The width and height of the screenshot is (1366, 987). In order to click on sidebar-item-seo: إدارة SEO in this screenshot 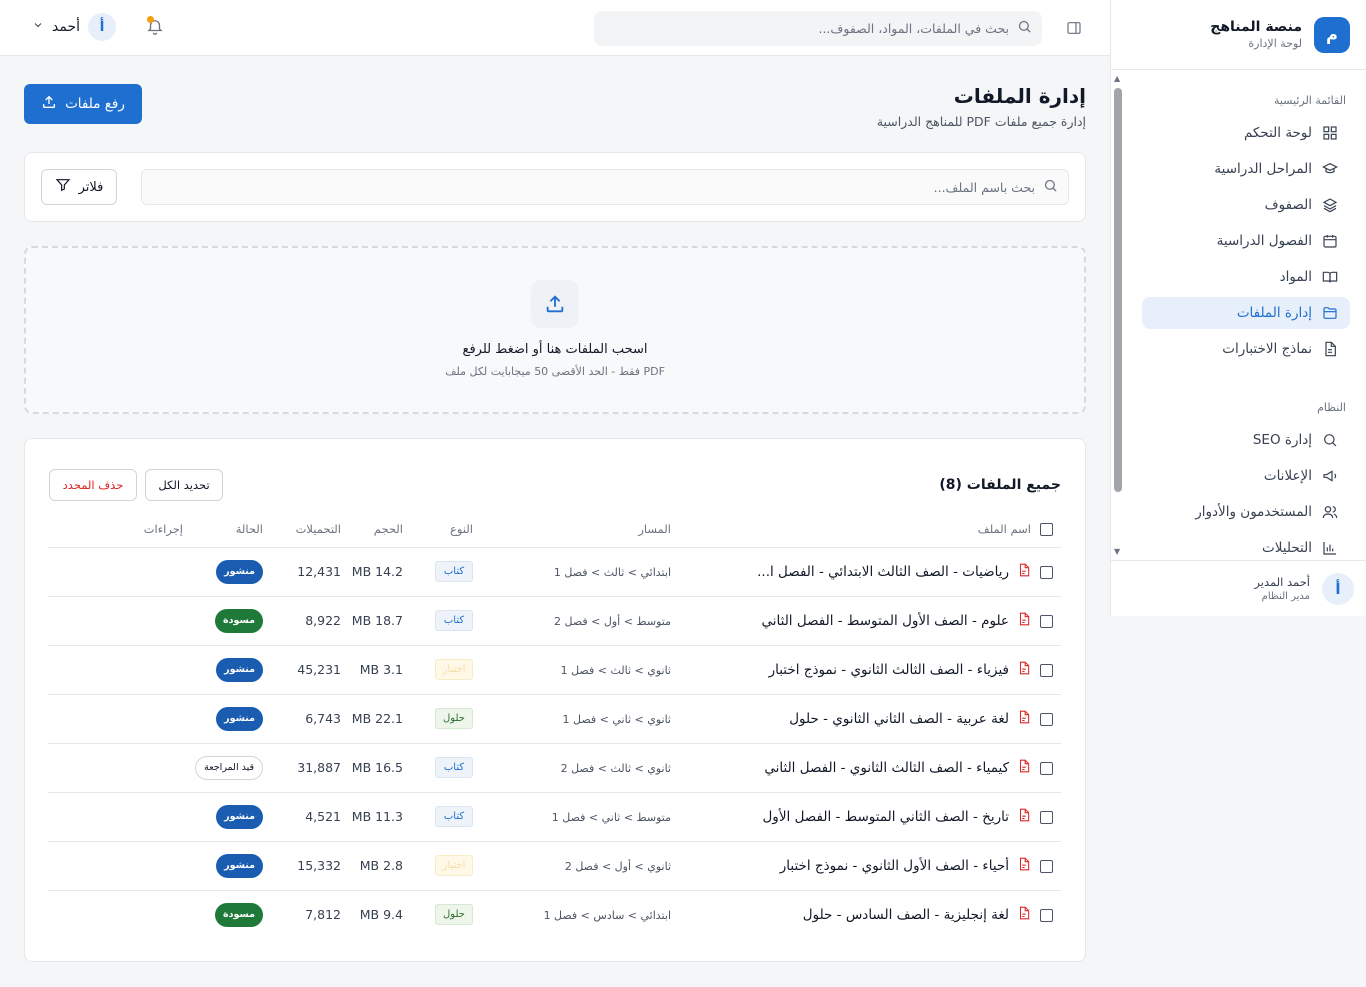, I will do `click(1246, 440)`.